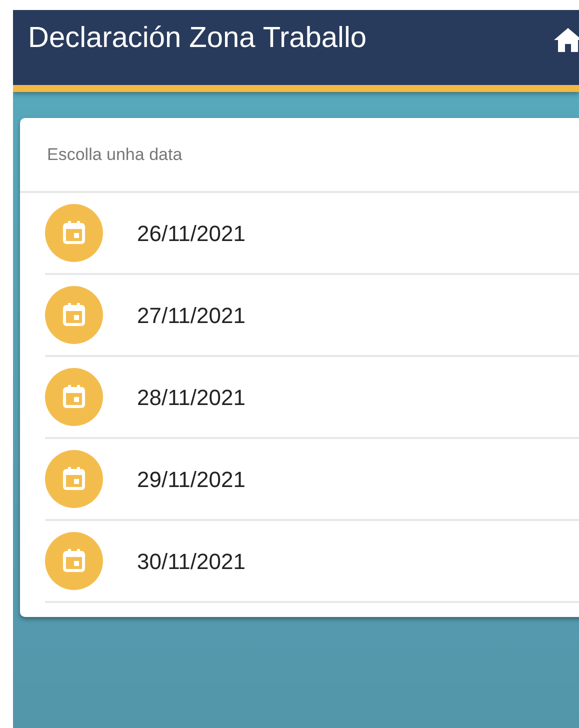  I want to click on date-list-item: 28/11/2021, so click(312, 398).